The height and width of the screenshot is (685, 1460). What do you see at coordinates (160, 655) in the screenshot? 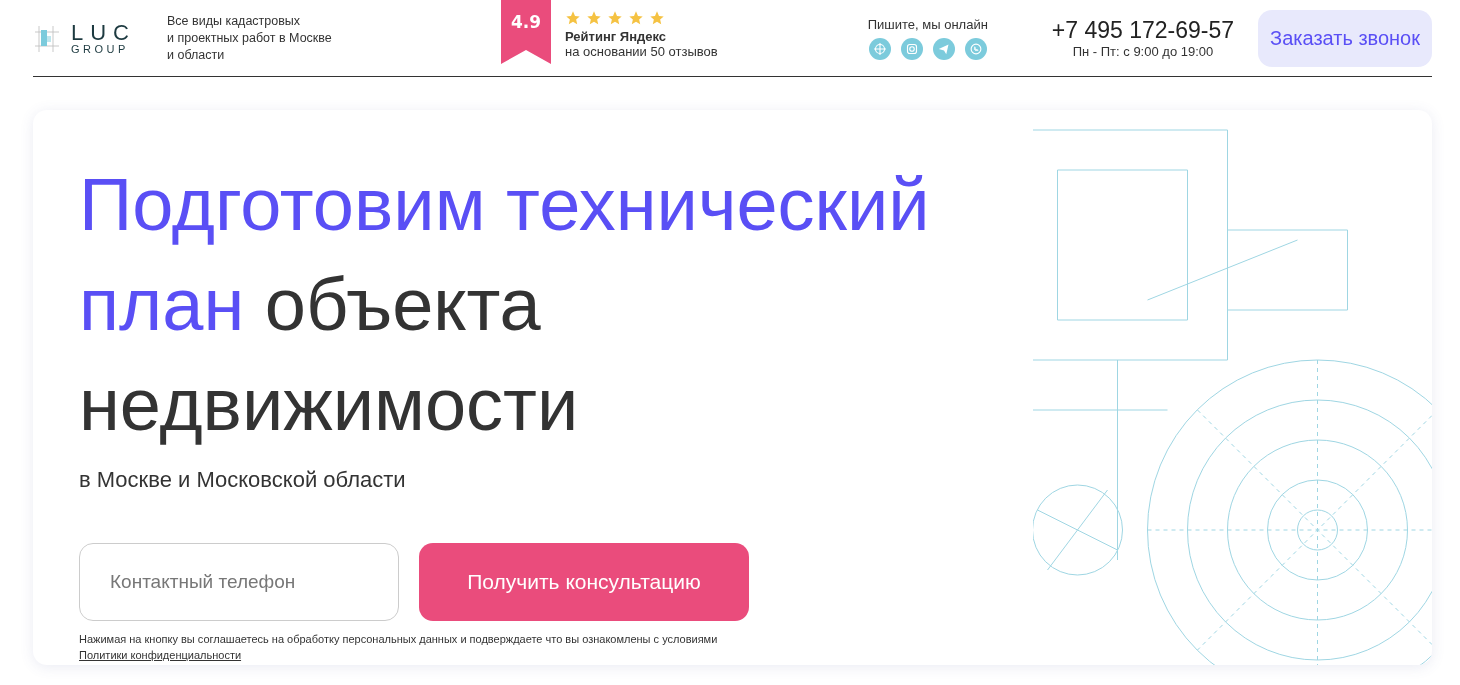
I see `privacy-policy-link: Политики конфиденциальности` at bounding box center [160, 655].